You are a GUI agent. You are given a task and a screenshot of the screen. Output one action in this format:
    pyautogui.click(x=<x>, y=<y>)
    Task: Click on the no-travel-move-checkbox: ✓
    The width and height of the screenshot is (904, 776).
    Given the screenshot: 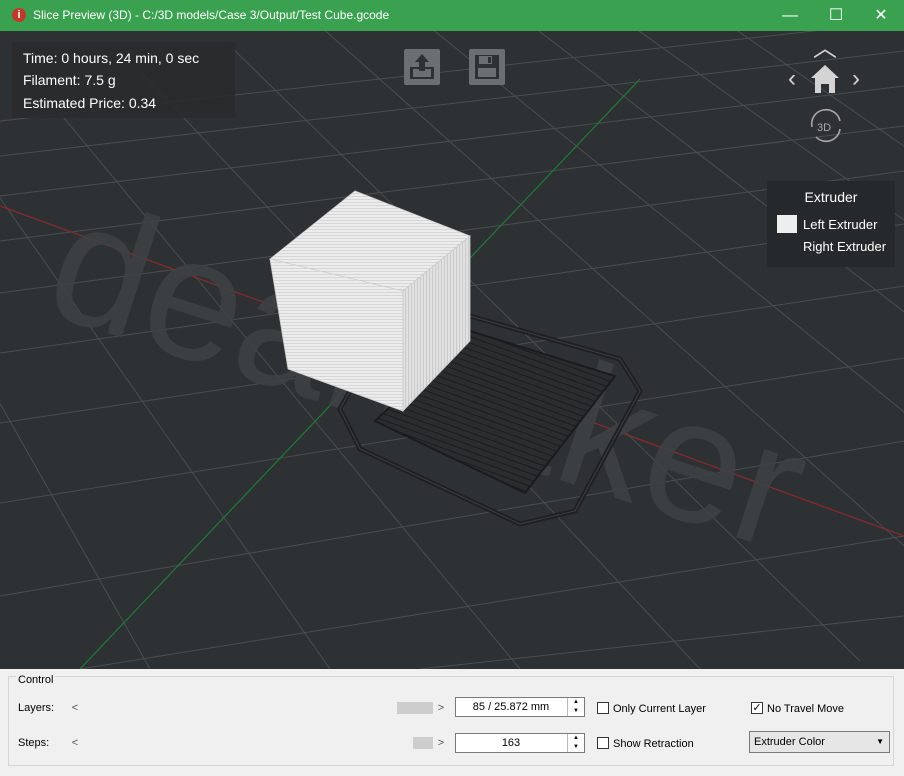 What is the action you would take?
    pyautogui.click(x=757, y=708)
    